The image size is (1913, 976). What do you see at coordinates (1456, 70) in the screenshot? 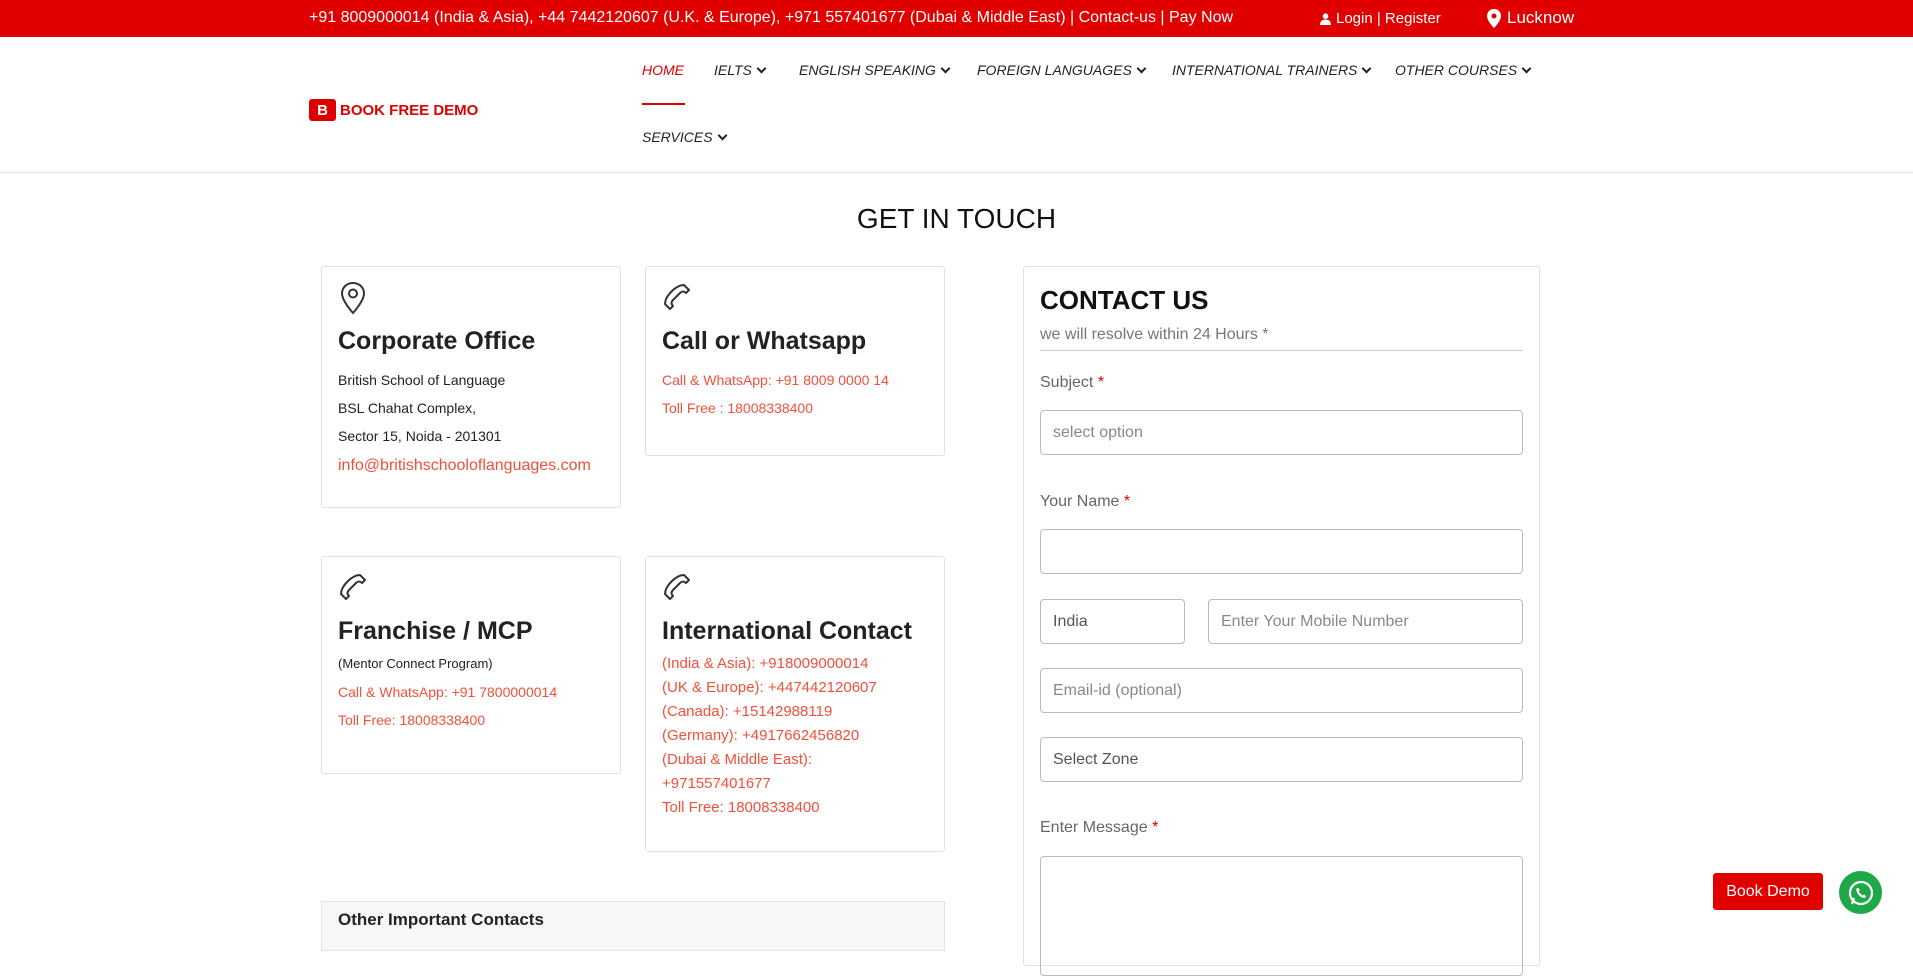
I see `nav-other-label: OTHER COURSES` at bounding box center [1456, 70].